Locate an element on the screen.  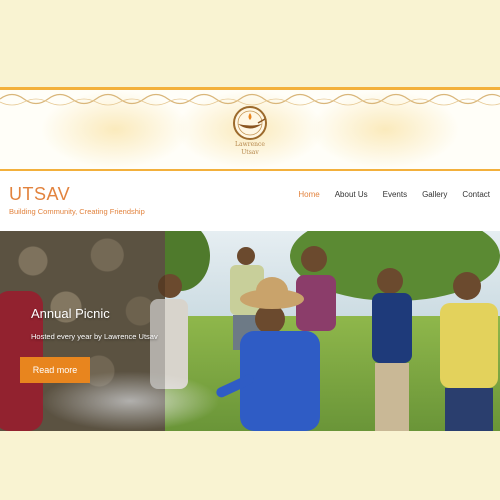
nav-about-us: About Us is located at coordinates (351, 194).